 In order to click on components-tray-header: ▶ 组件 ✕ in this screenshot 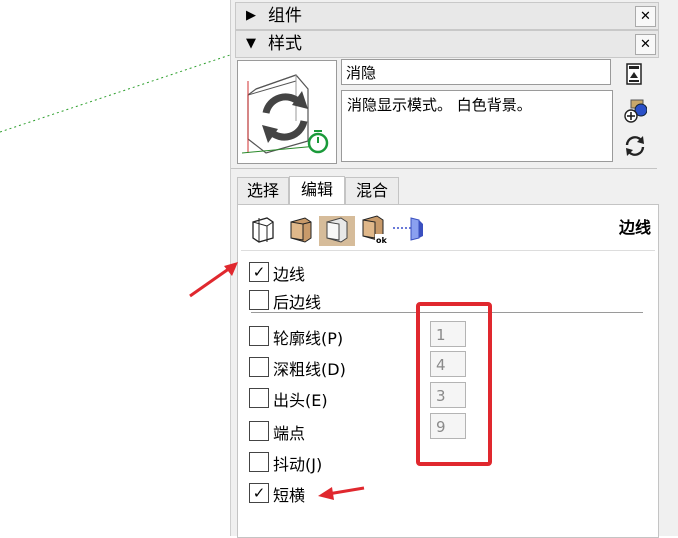, I will do `click(447, 16)`.